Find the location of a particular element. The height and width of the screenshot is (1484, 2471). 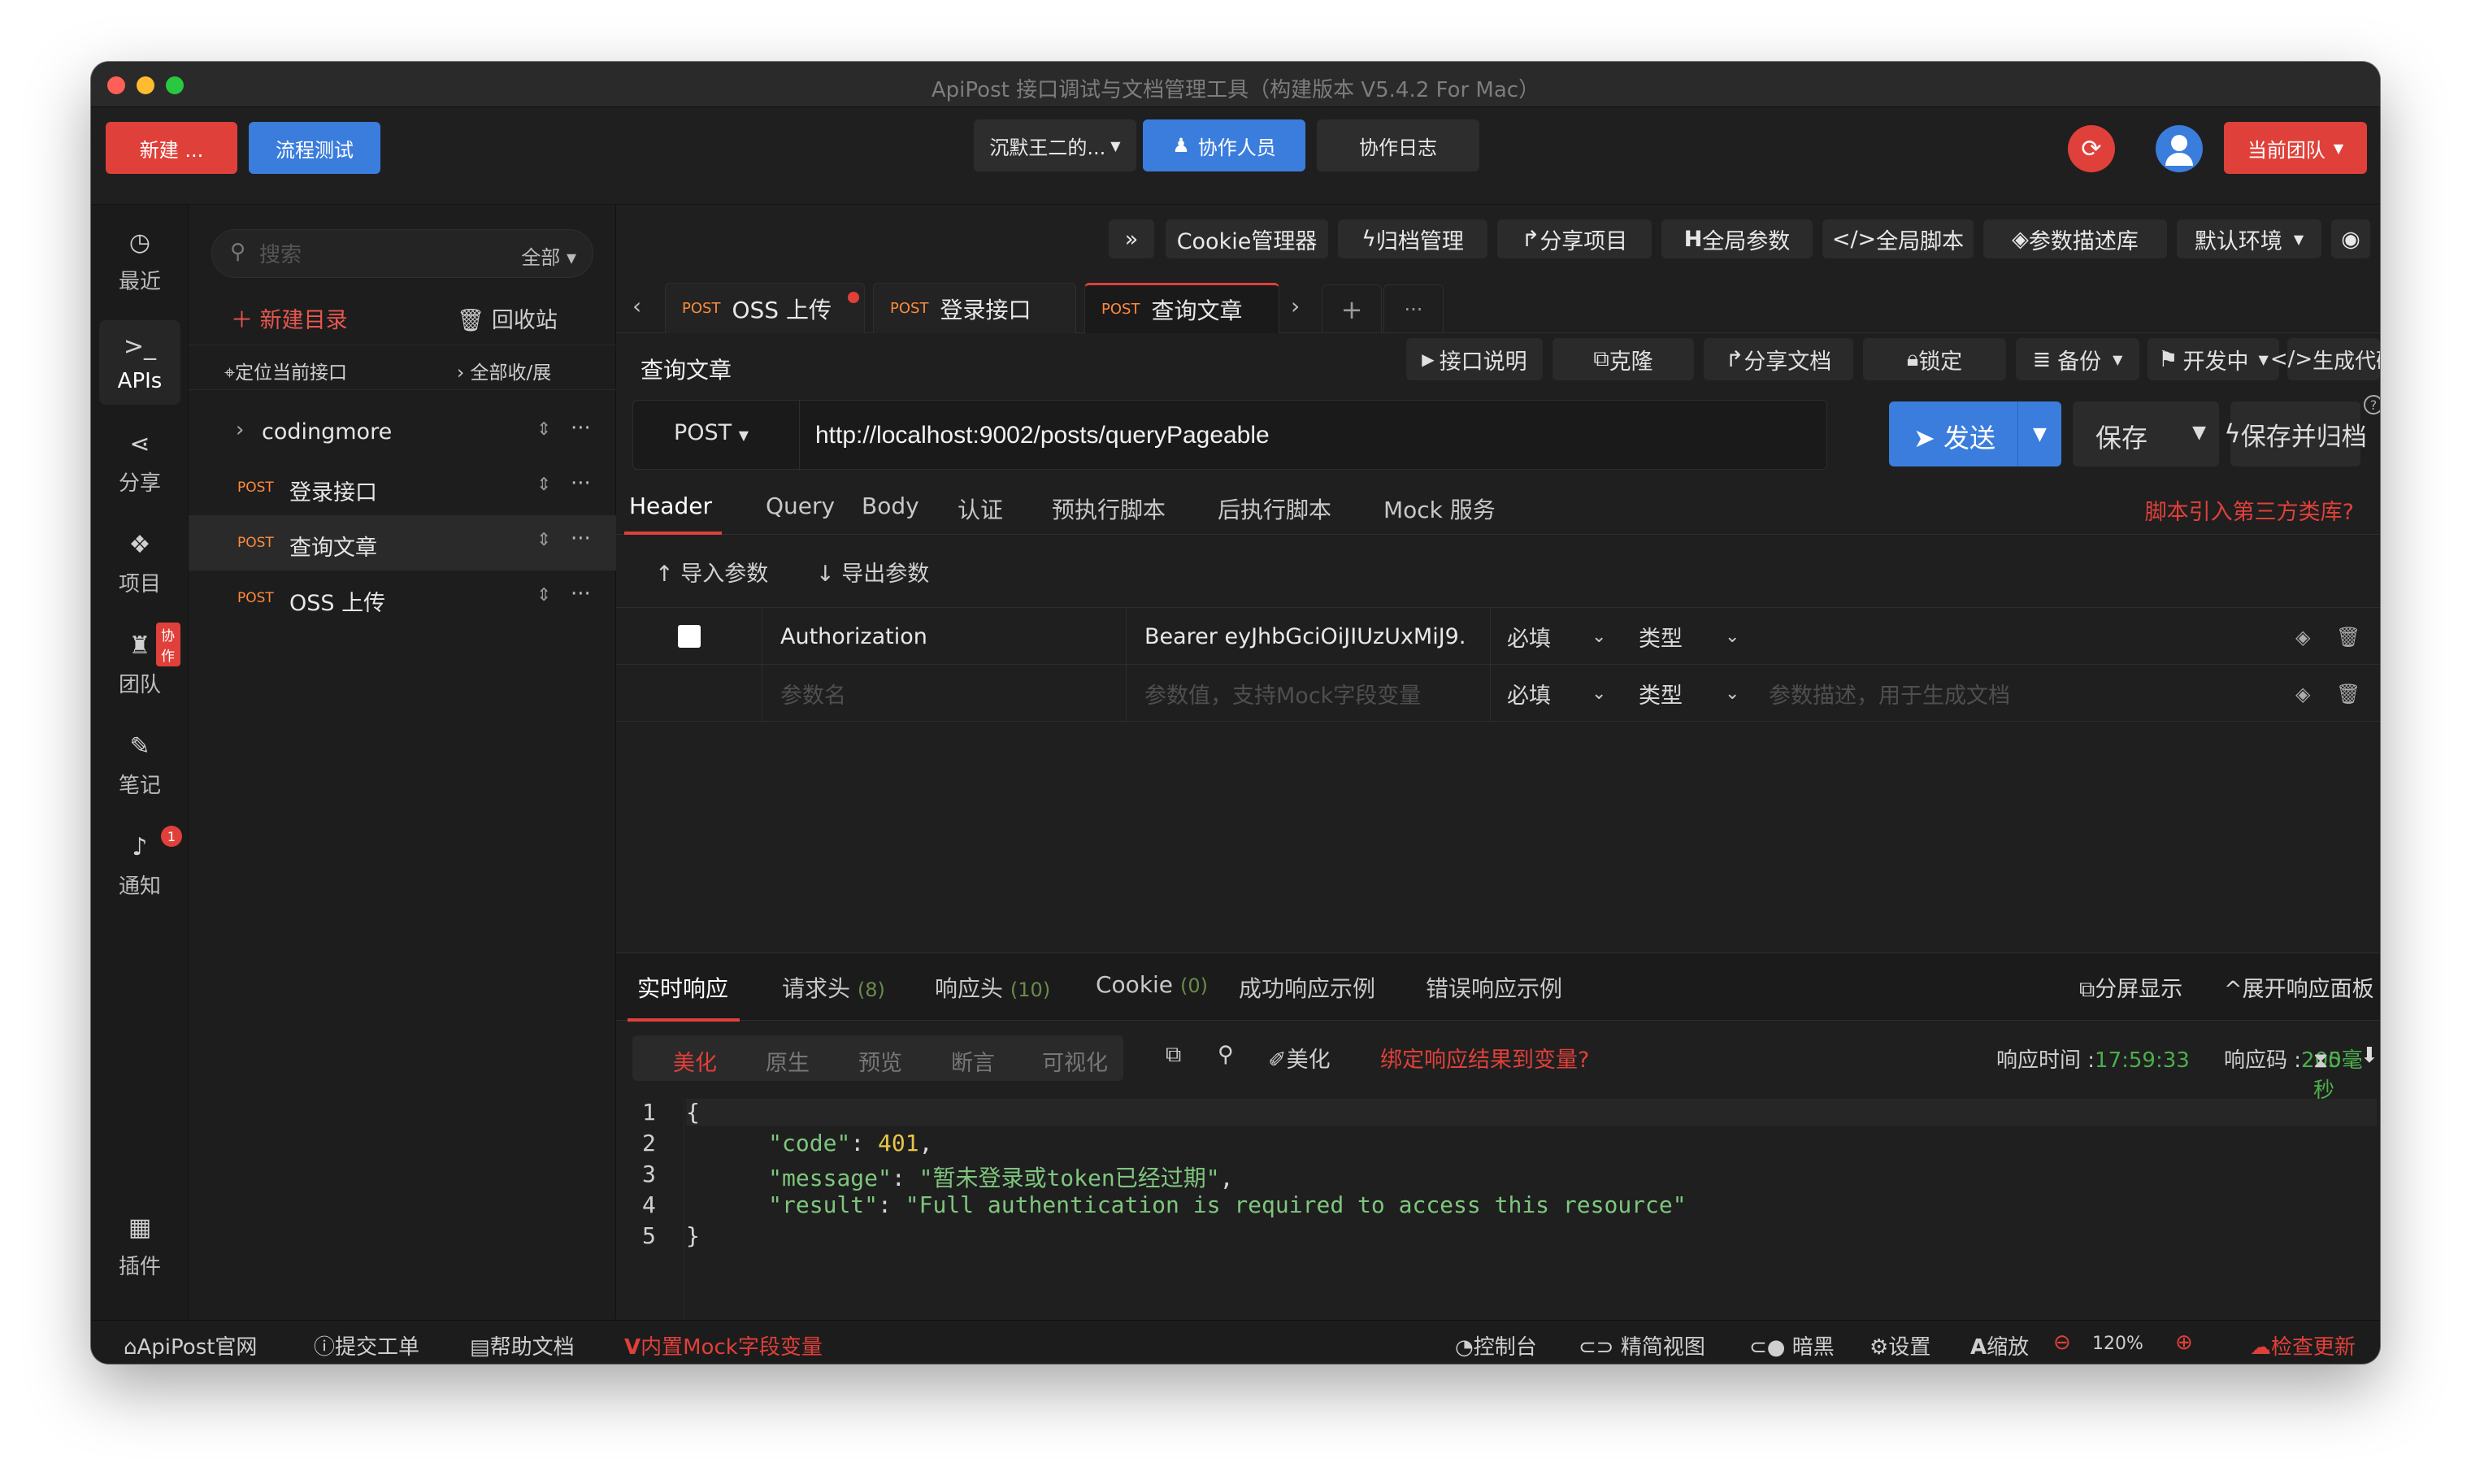

docs-link: ▤帮助文档 is located at coordinates (523, 1345).